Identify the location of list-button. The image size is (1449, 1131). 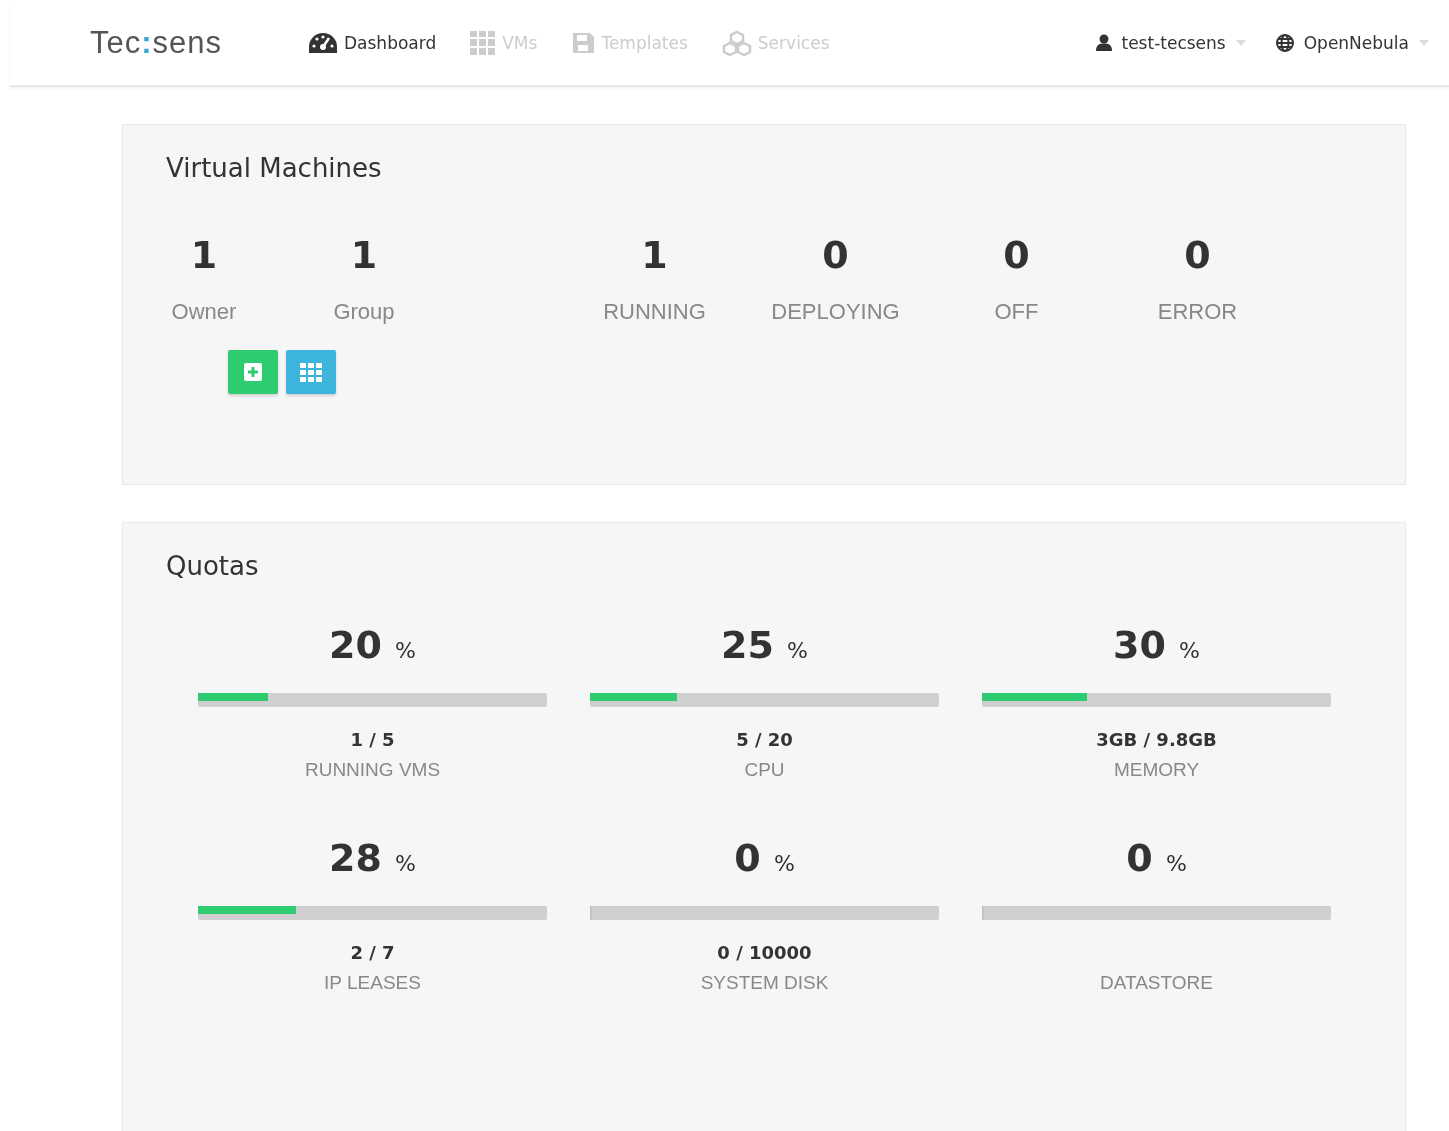
(311, 372).